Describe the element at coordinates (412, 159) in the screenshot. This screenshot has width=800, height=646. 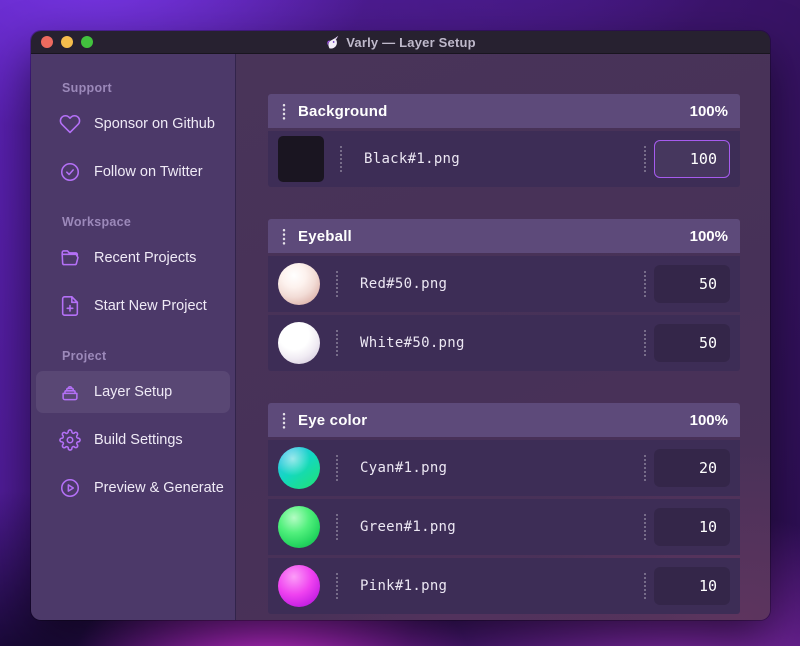
I see `layer-filename: Black#1.png` at that location.